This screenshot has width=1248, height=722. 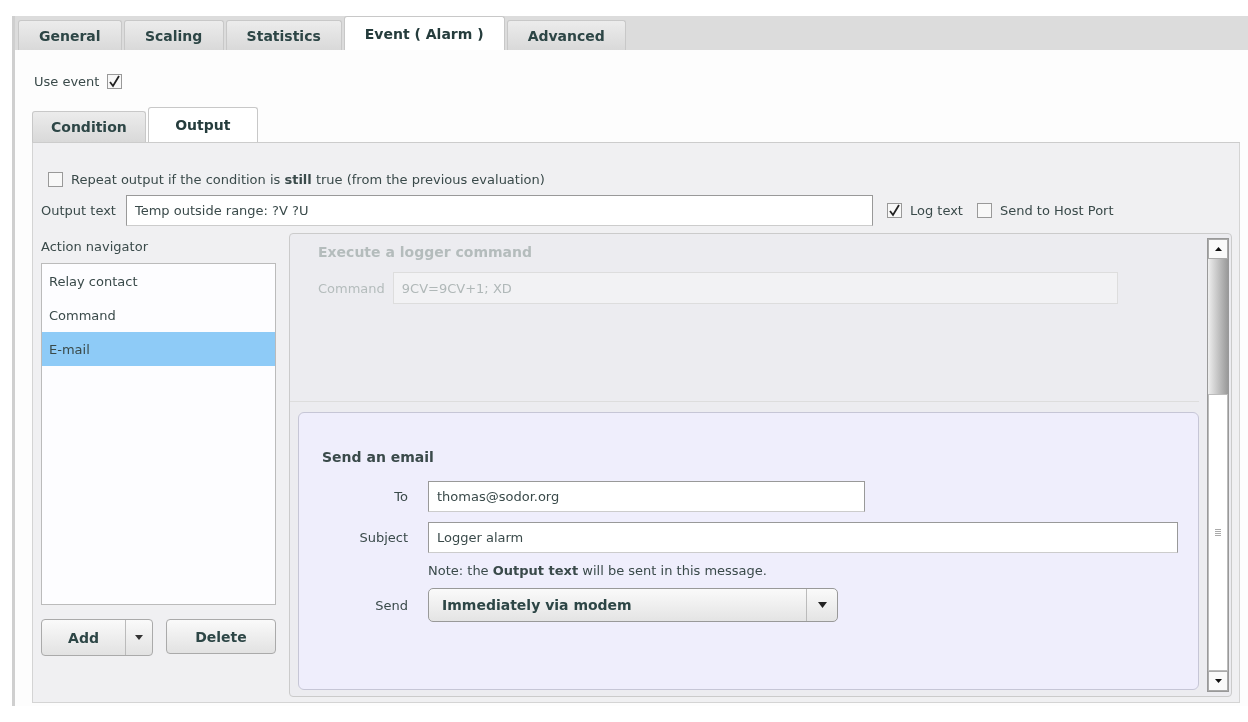 I want to click on section-title: Execute a logger command, so click(x=425, y=252).